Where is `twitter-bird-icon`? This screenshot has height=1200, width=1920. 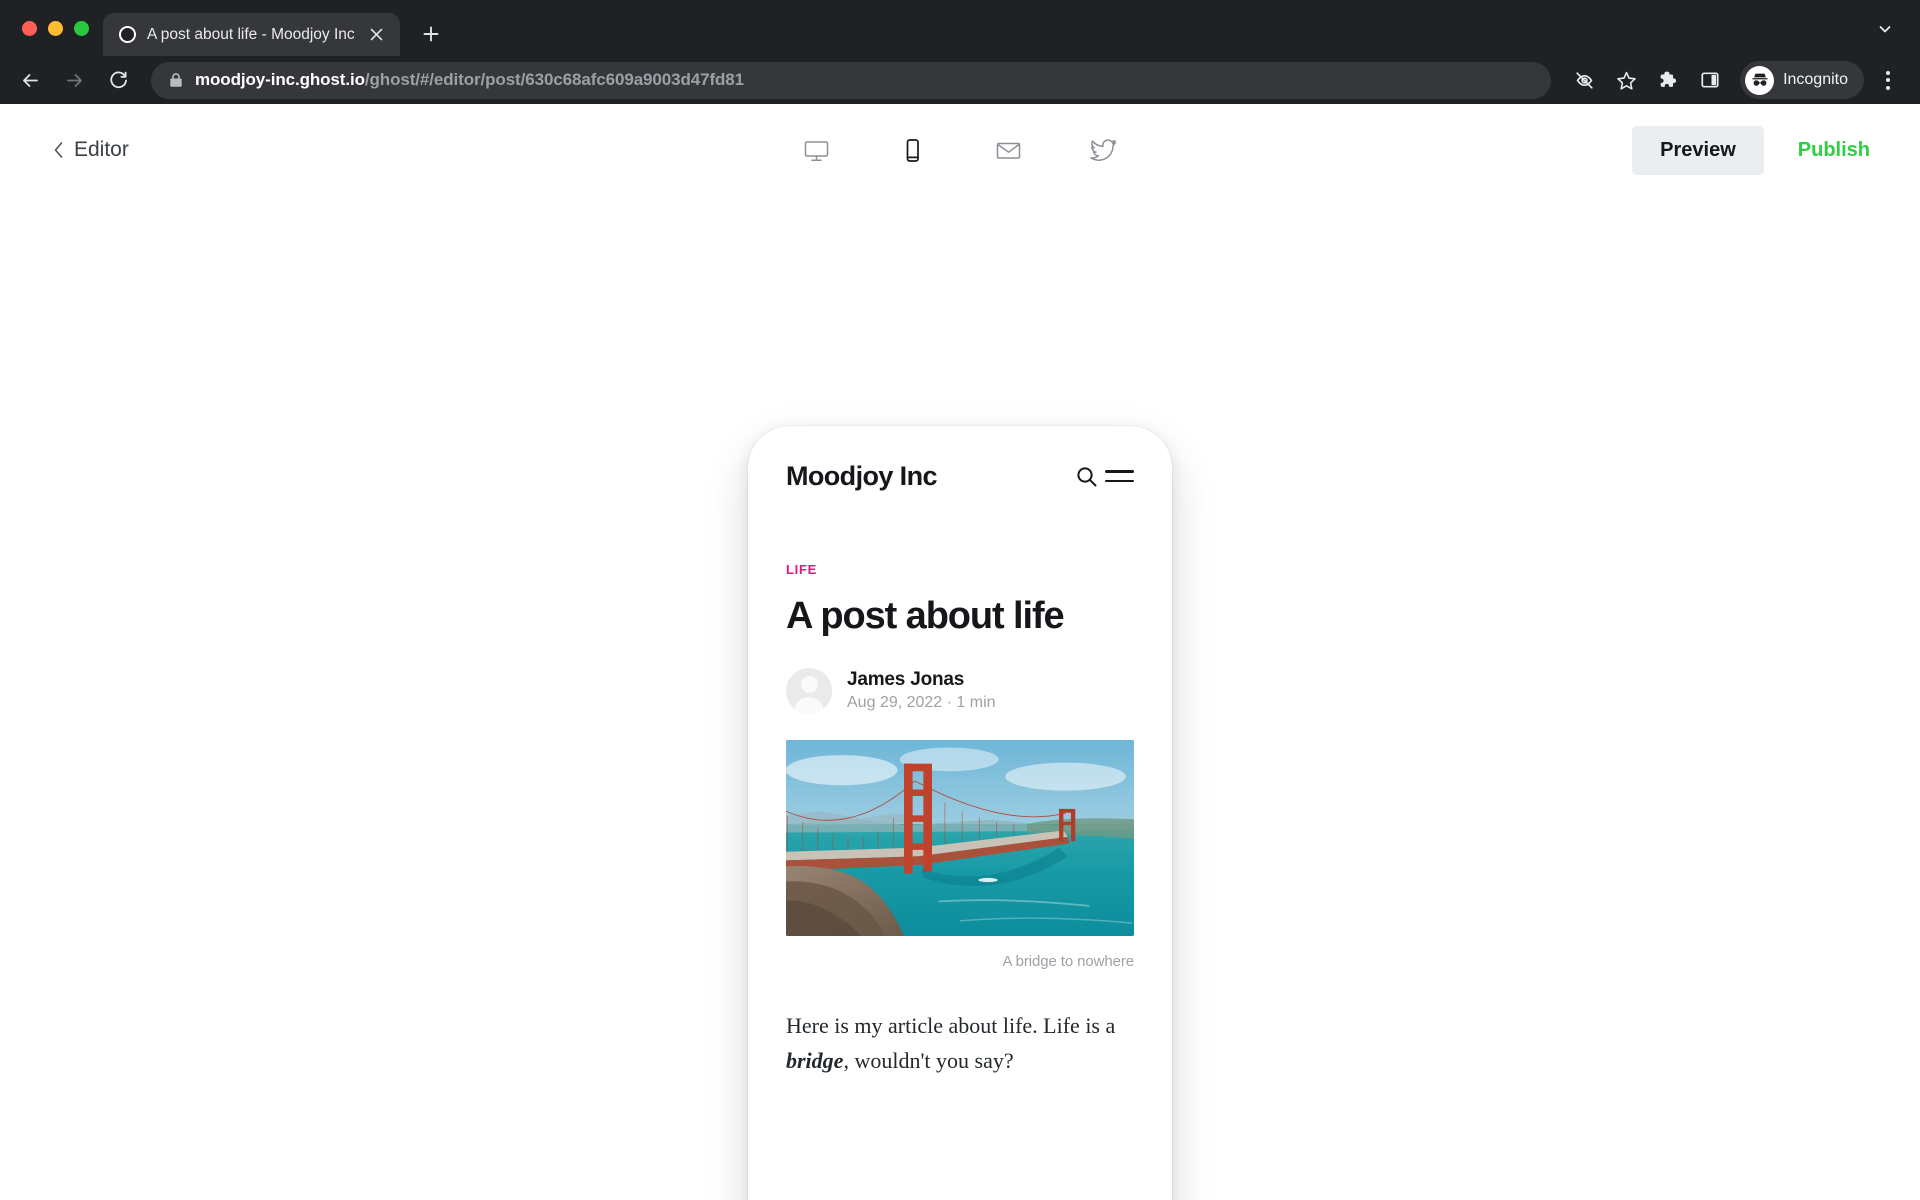 twitter-bird-icon is located at coordinates (1104, 150).